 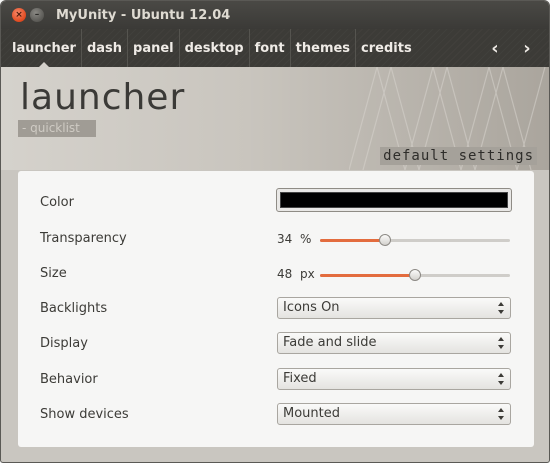 What do you see at coordinates (154, 48) in the screenshot?
I see `nav-tab-panel: panel` at bounding box center [154, 48].